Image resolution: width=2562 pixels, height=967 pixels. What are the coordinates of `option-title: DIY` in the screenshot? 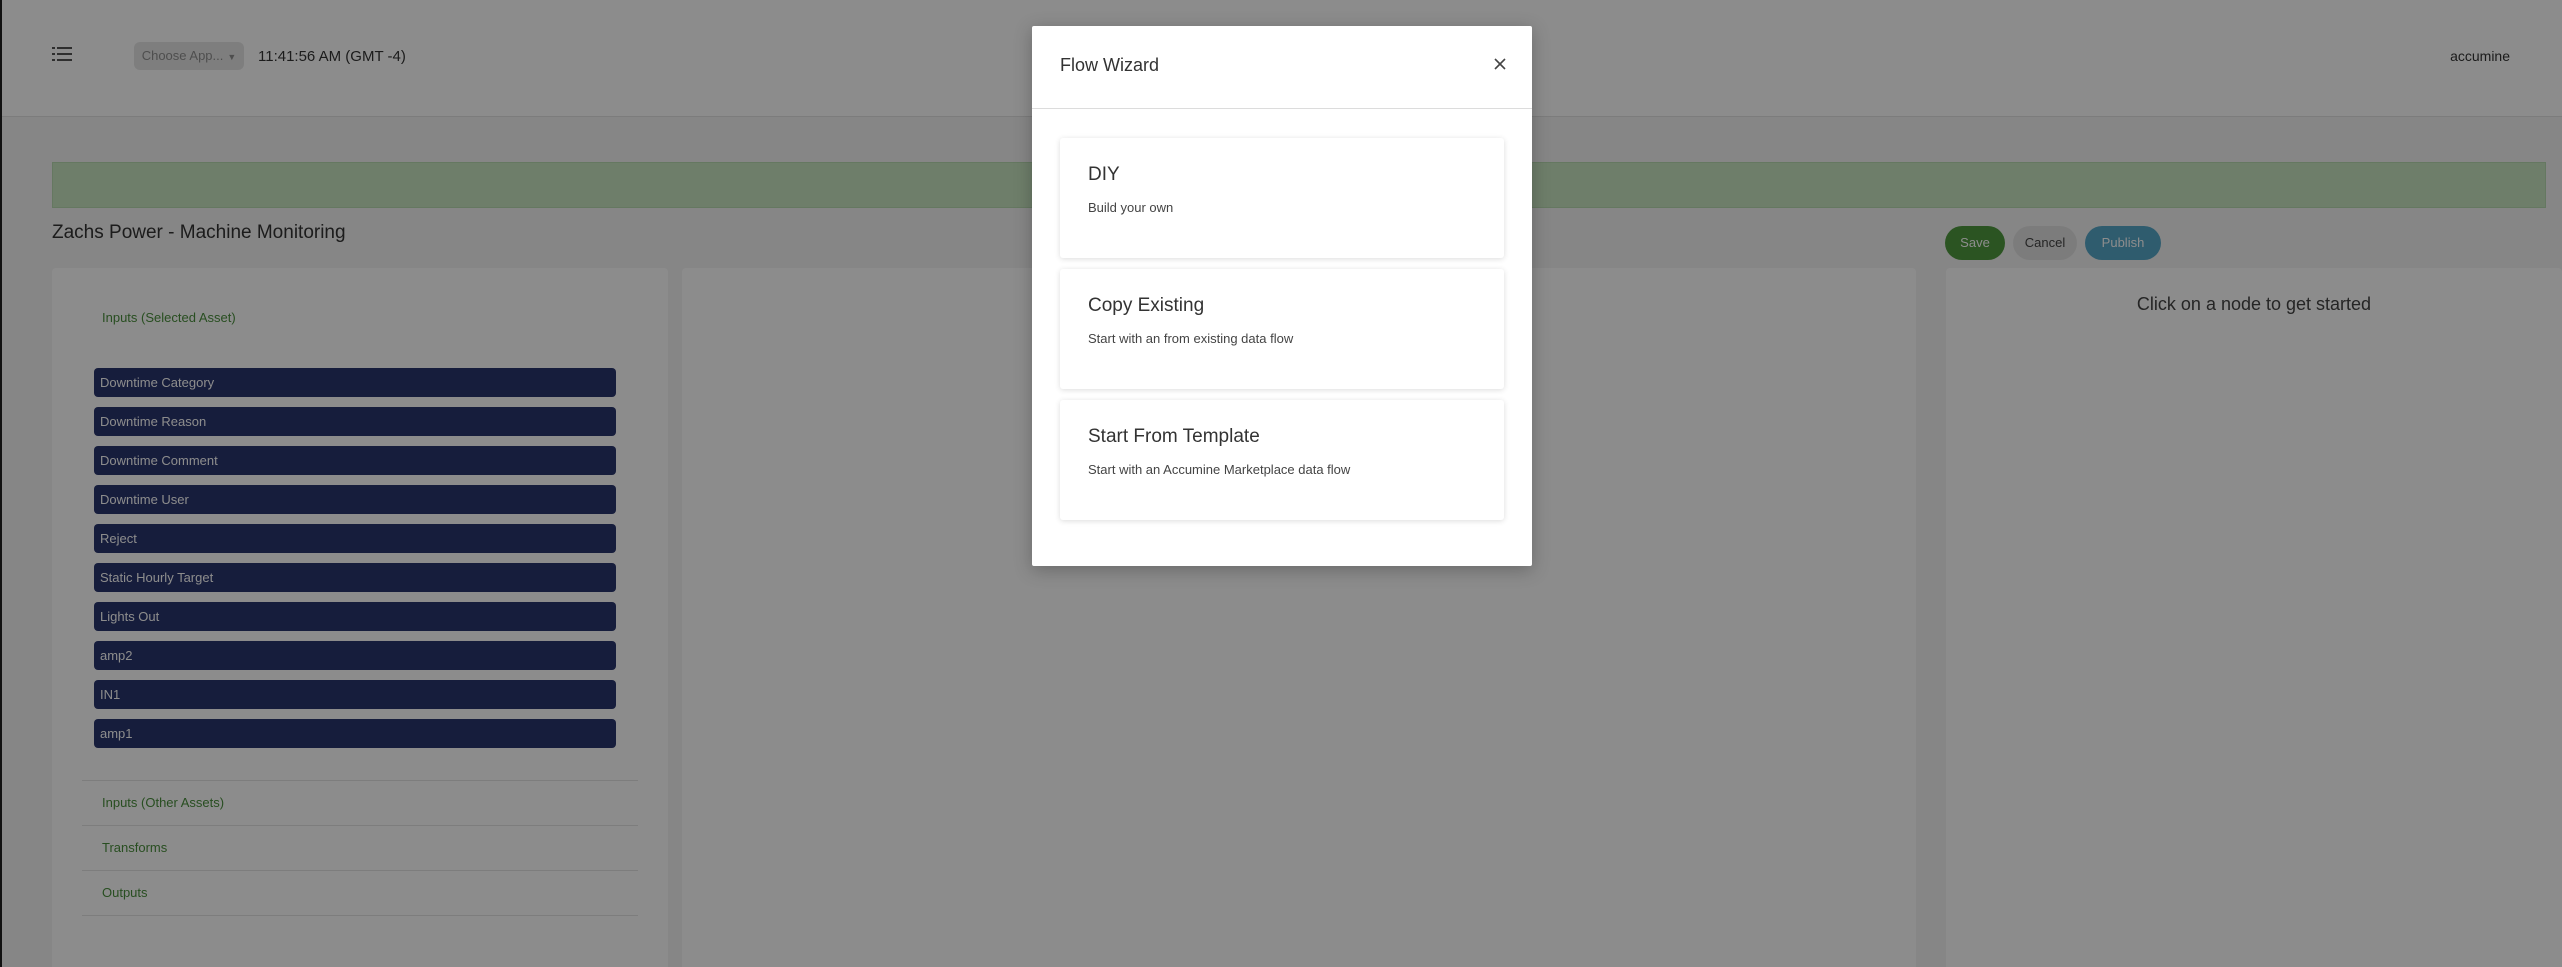 It's located at (1104, 174).